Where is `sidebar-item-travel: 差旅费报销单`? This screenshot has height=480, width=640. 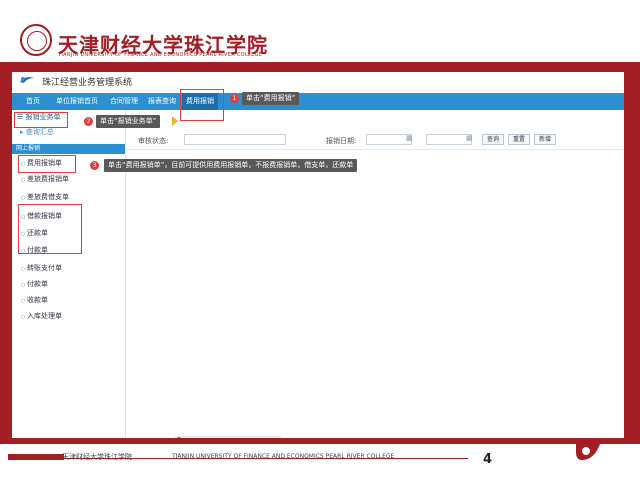
sidebar-item-travel: 差旅费报销单 is located at coordinates (45, 179).